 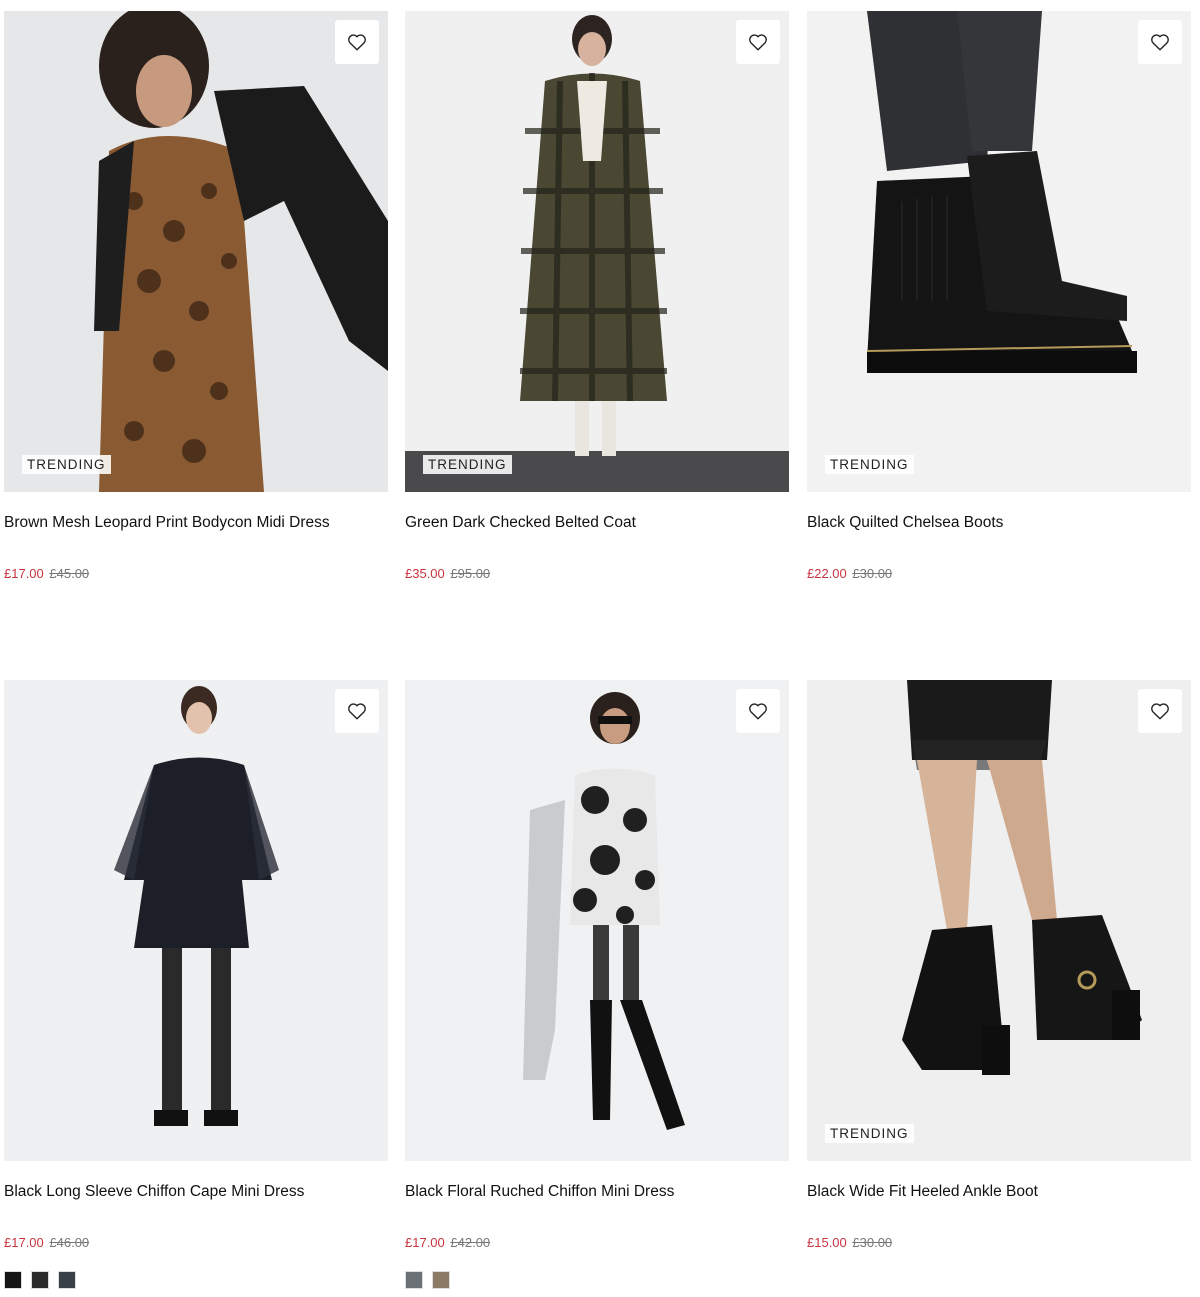 What do you see at coordinates (827, 573) in the screenshot?
I see `sale-price: £22.00` at bounding box center [827, 573].